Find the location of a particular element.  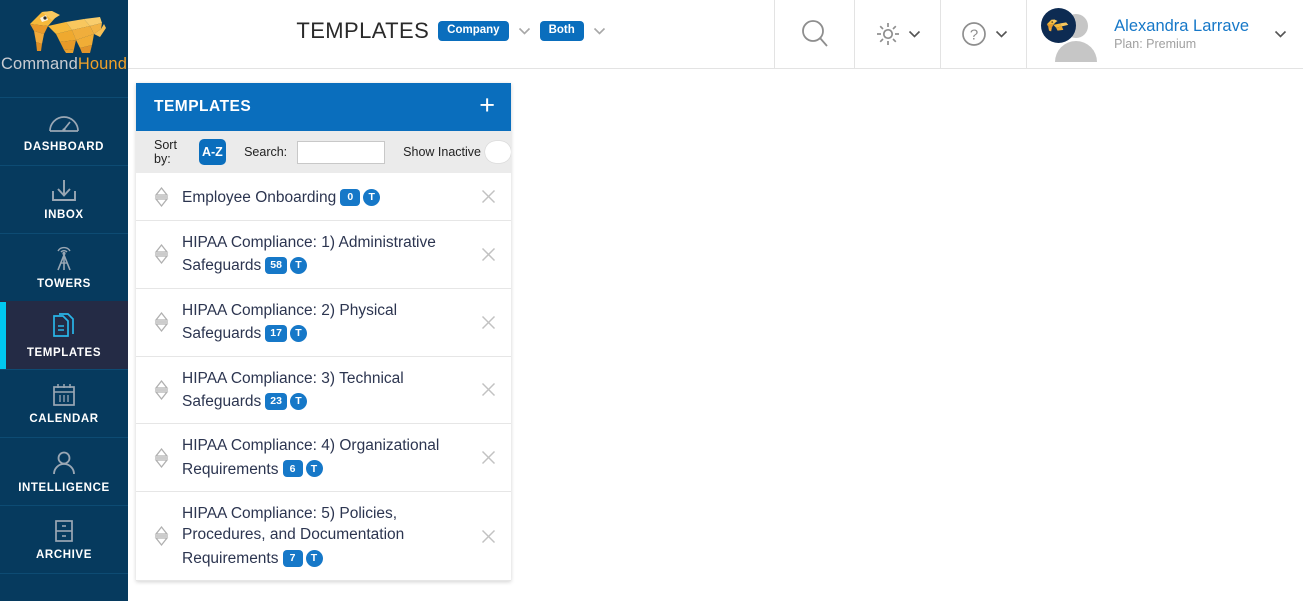

user-plan: Plan: Premium is located at coordinates (1155, 44).